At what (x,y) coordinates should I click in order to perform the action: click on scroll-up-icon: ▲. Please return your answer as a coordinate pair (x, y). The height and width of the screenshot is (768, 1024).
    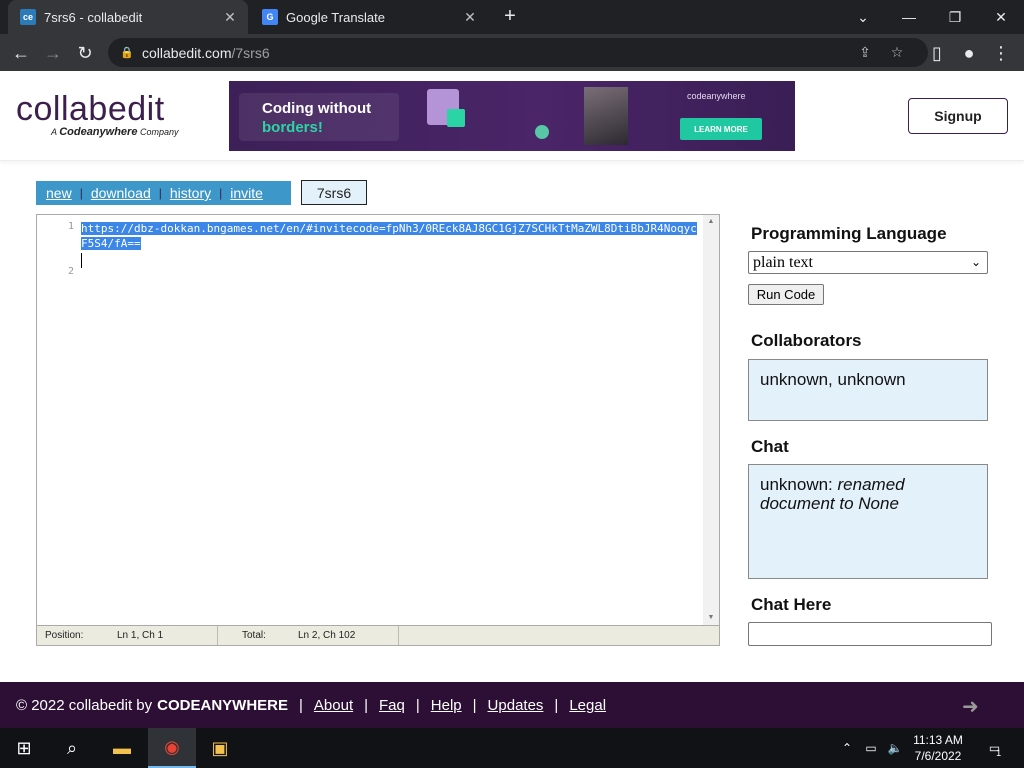
    Looking at the image, I should click on (711, 222).